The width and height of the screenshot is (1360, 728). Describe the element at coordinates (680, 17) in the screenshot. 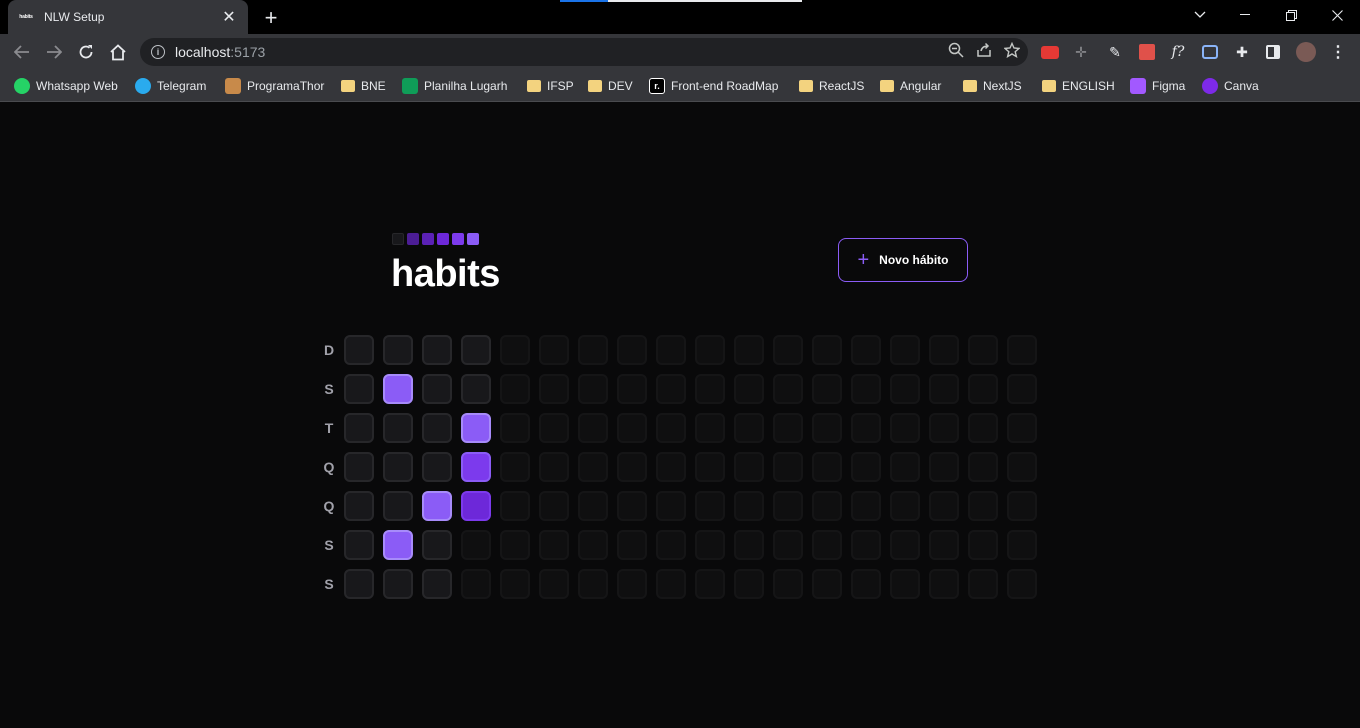

I see `title-bar: habits NLW Setup ✕ +` at that location.